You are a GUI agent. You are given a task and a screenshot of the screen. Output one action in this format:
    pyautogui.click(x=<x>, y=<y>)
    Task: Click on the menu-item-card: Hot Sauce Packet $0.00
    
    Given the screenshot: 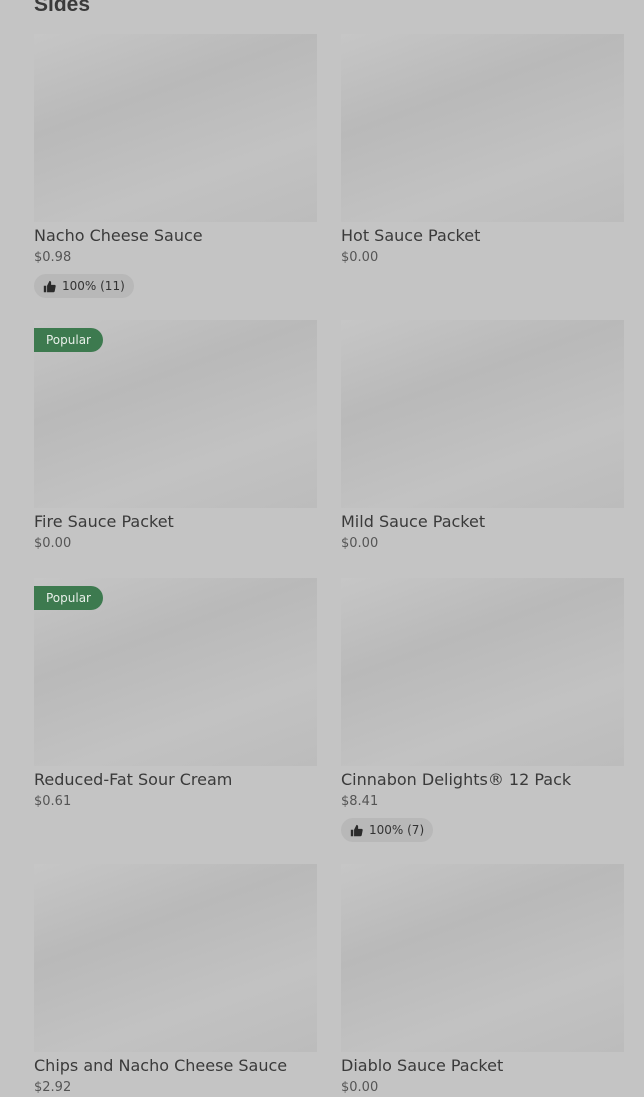 What is the action you would take?
    pyautogui.click(x=482, y=177)
    